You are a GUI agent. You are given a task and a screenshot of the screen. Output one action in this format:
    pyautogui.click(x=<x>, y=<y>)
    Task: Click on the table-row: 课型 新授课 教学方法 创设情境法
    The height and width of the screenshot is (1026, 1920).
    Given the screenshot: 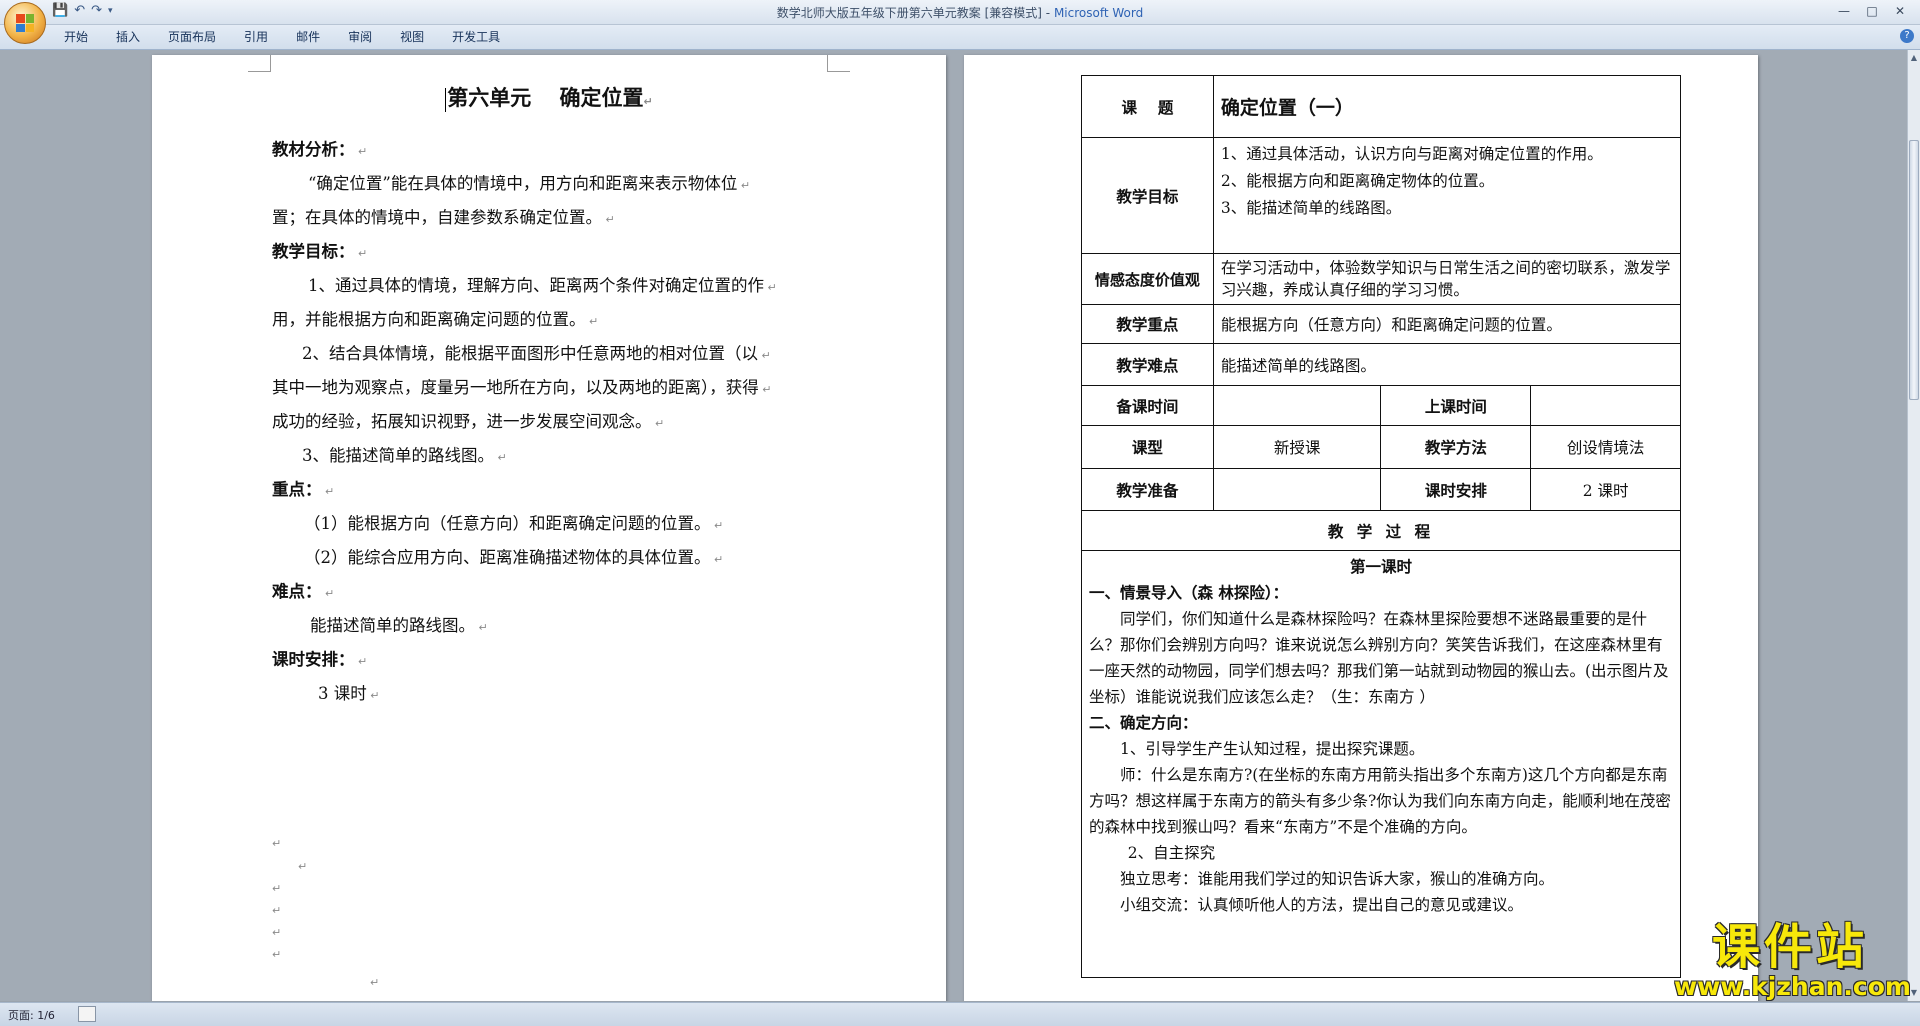 What is the action you would take?
    pyautogui.click(x=1381, y=447)
    